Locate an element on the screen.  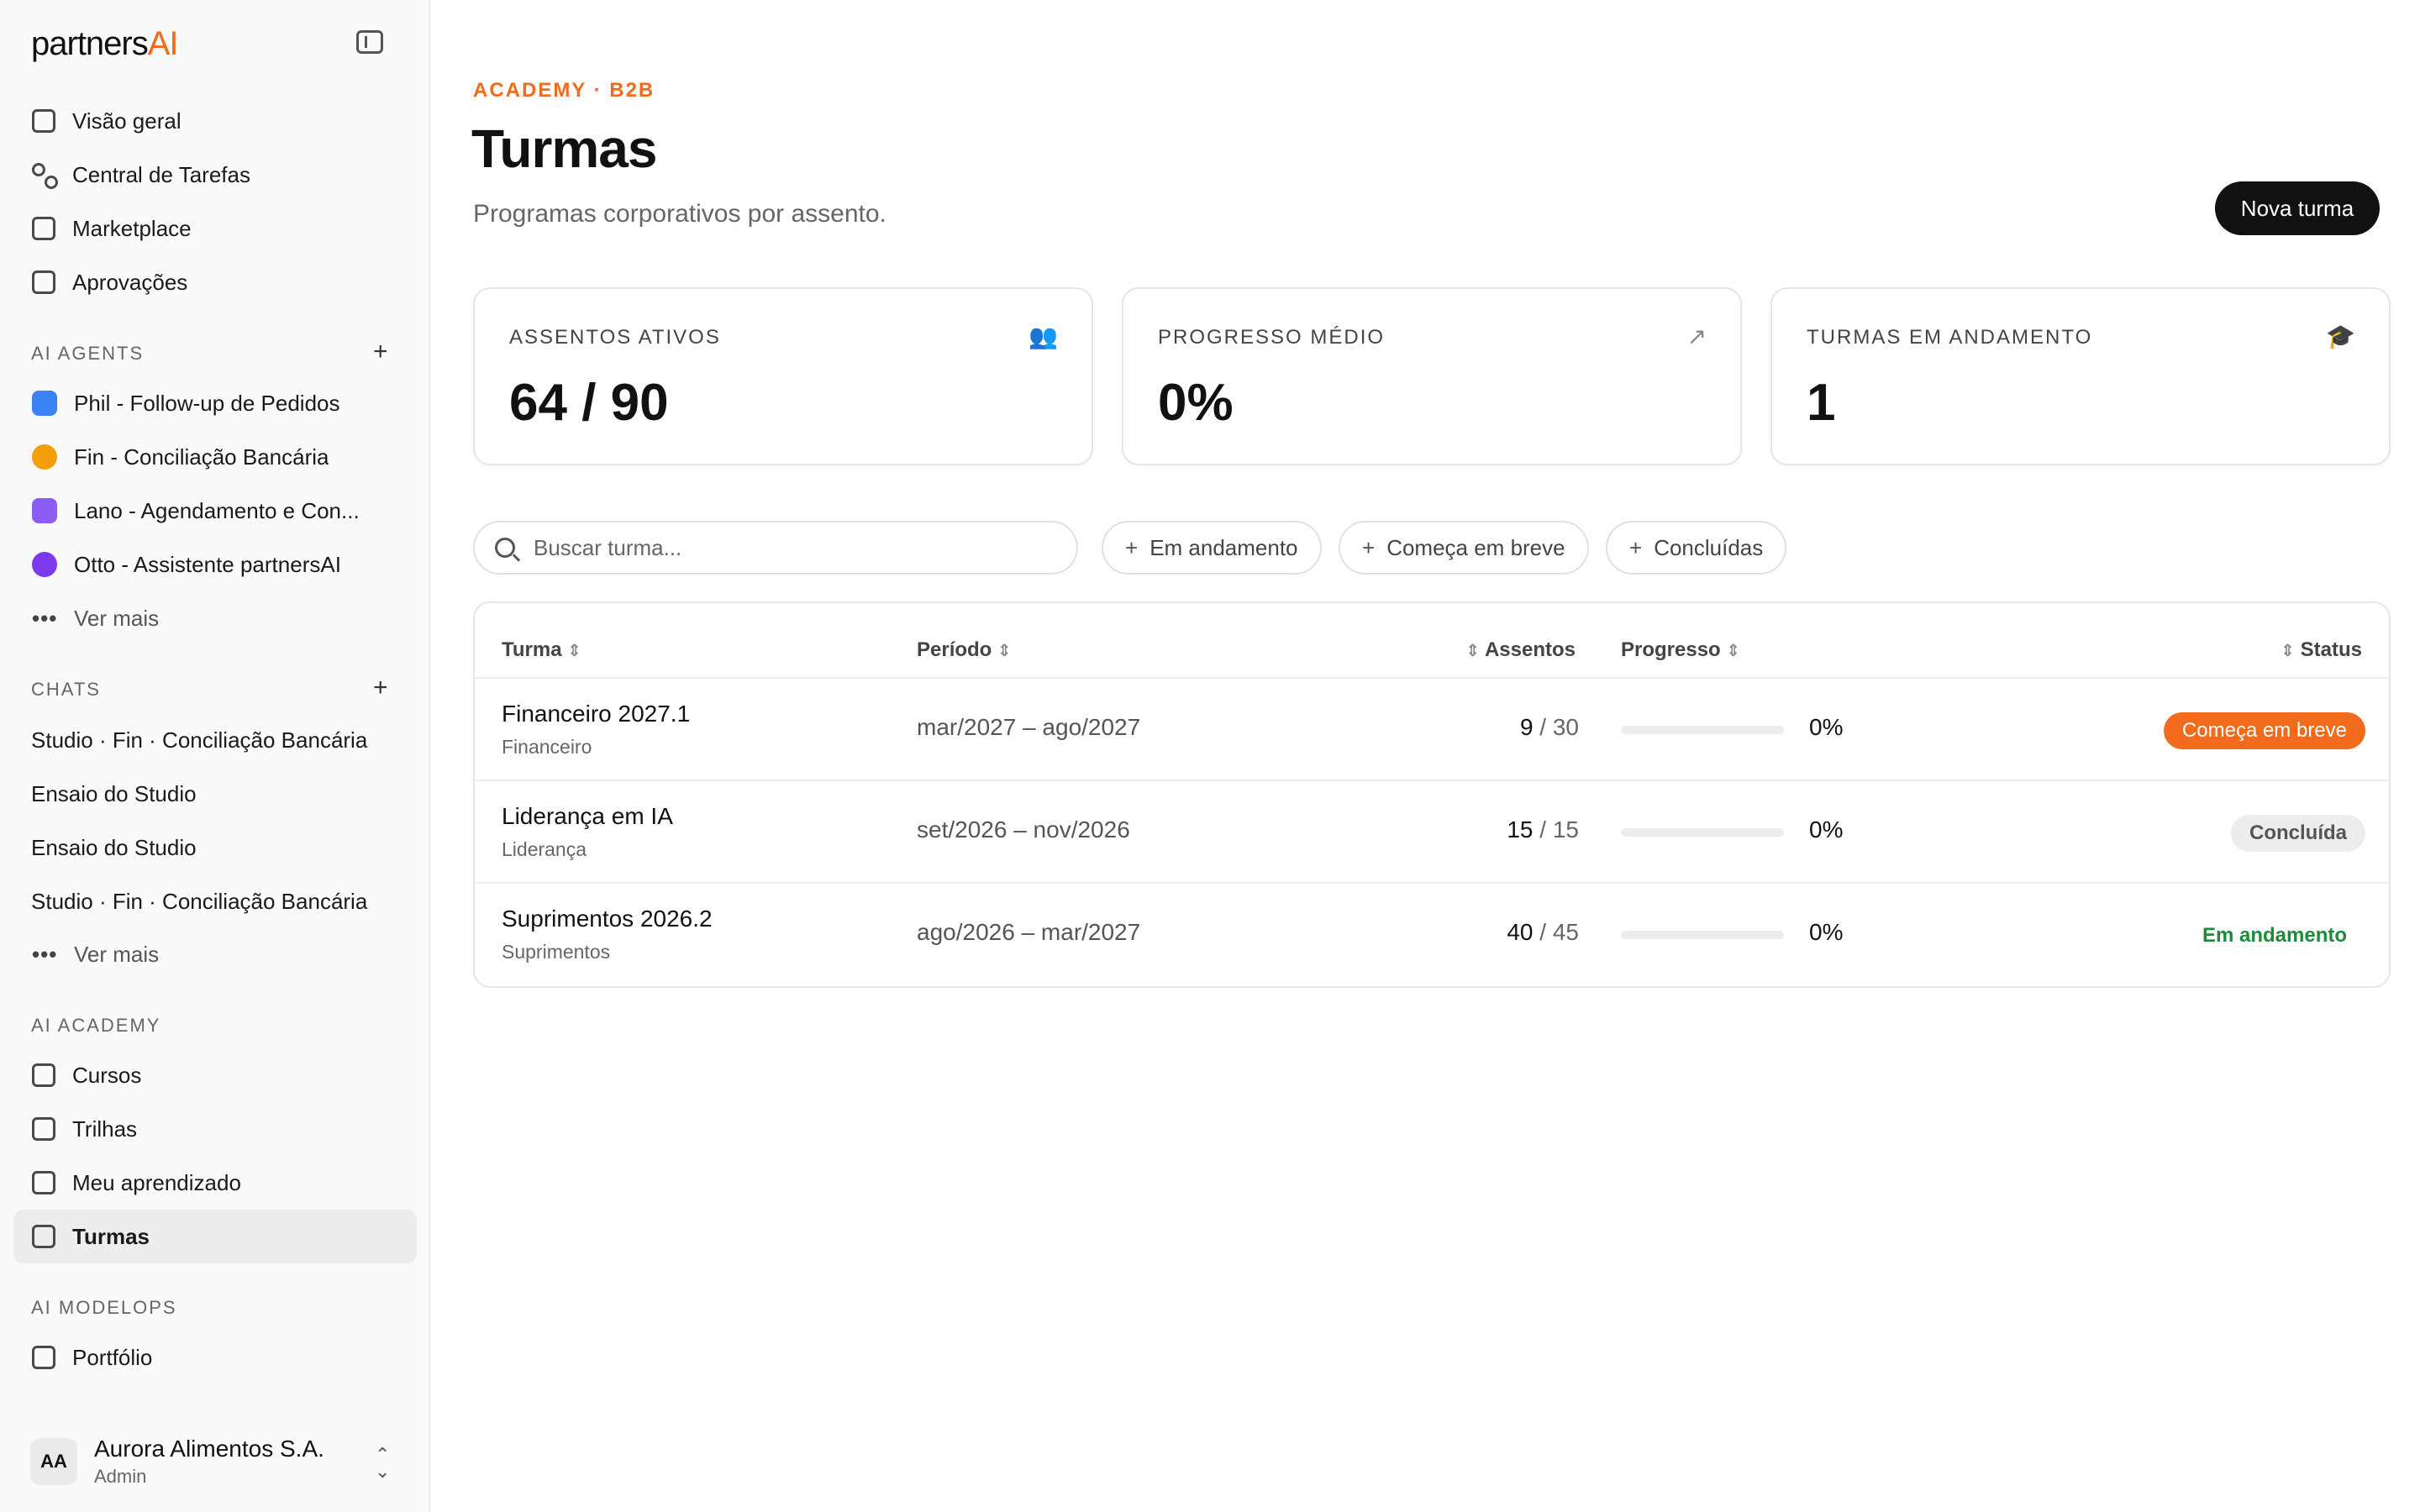
sidebar-agent-fin: Fin - Conciliação Bancária is located at coordinates (215, 457).